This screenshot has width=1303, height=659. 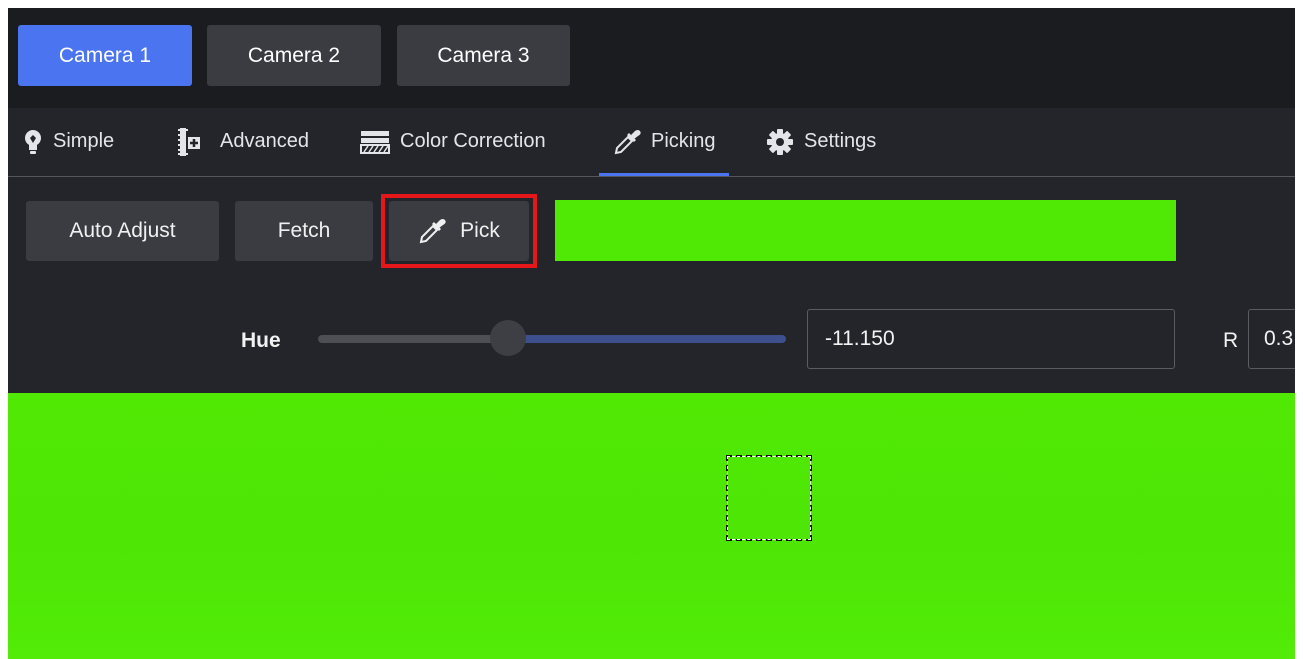 I want to click on hue-label: Hue, so click(x=261, y=340).